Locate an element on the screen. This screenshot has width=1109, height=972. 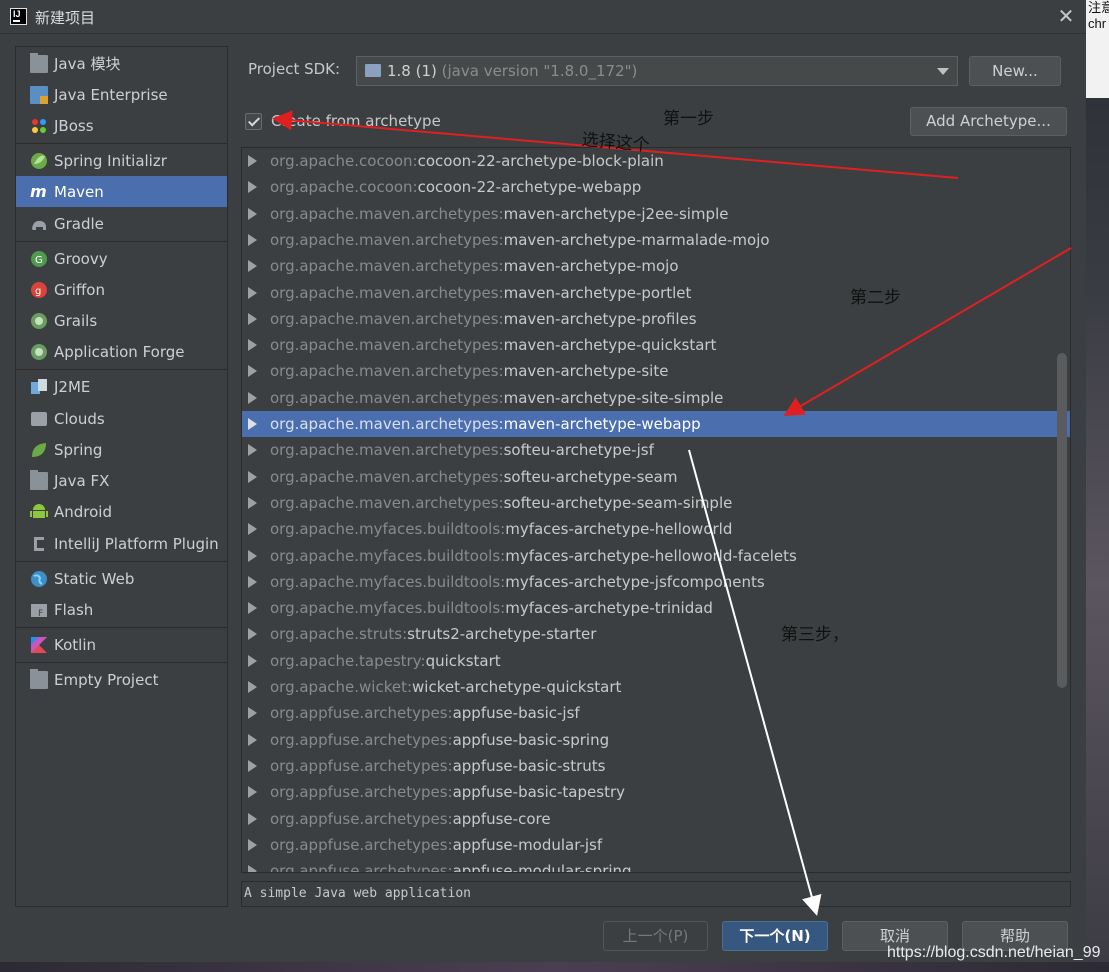
step2-annotation: 第二步 is located at coordinates (875, 298).